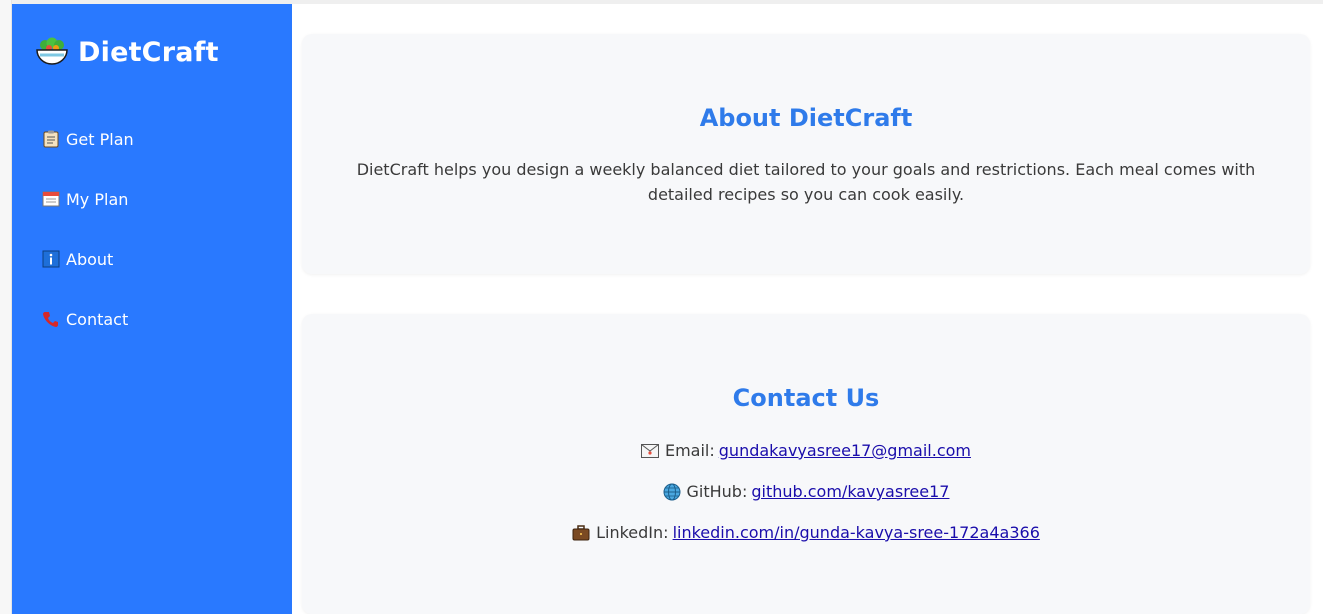  What do you see at coordinates (717, 491) in the screenshot?
I see `github-label: GitHub:` at bounding box center [717, 491].